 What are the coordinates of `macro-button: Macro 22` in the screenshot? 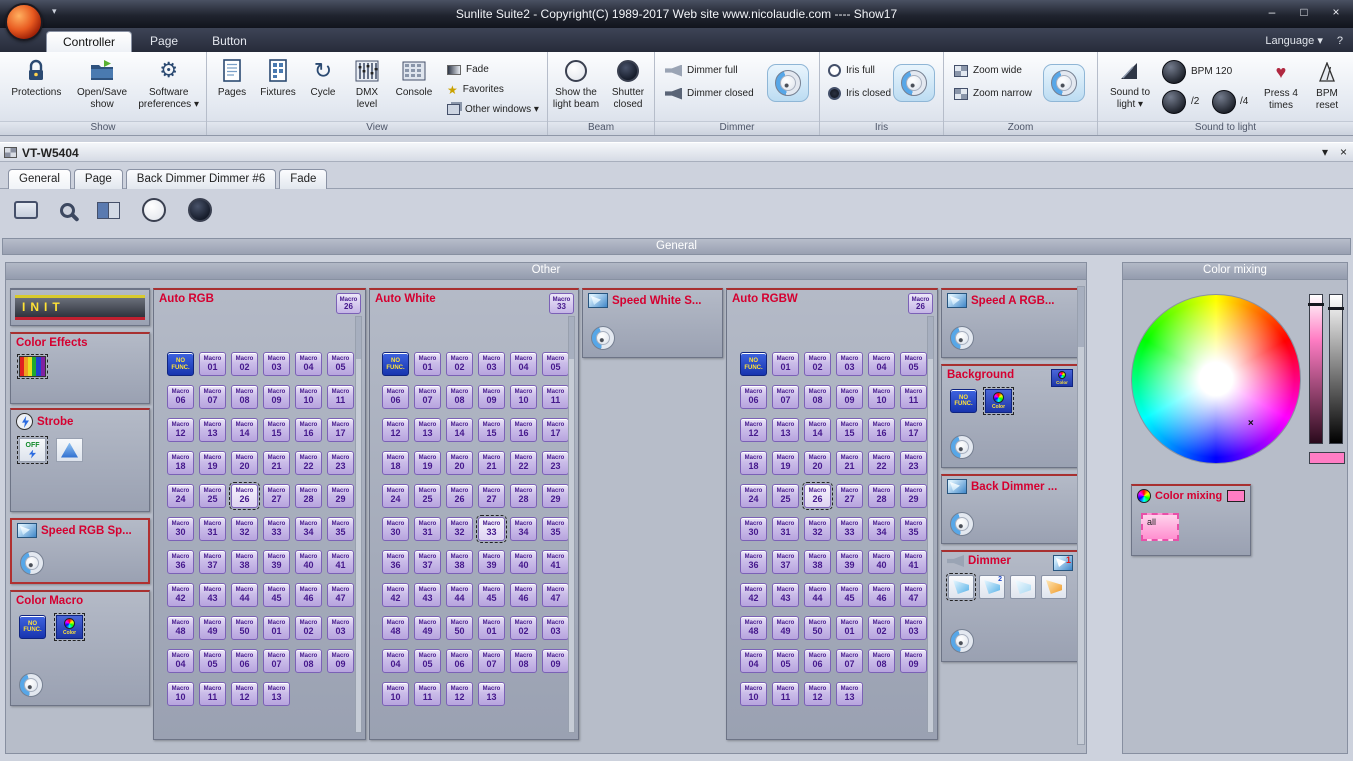 It's located at (523, 463).